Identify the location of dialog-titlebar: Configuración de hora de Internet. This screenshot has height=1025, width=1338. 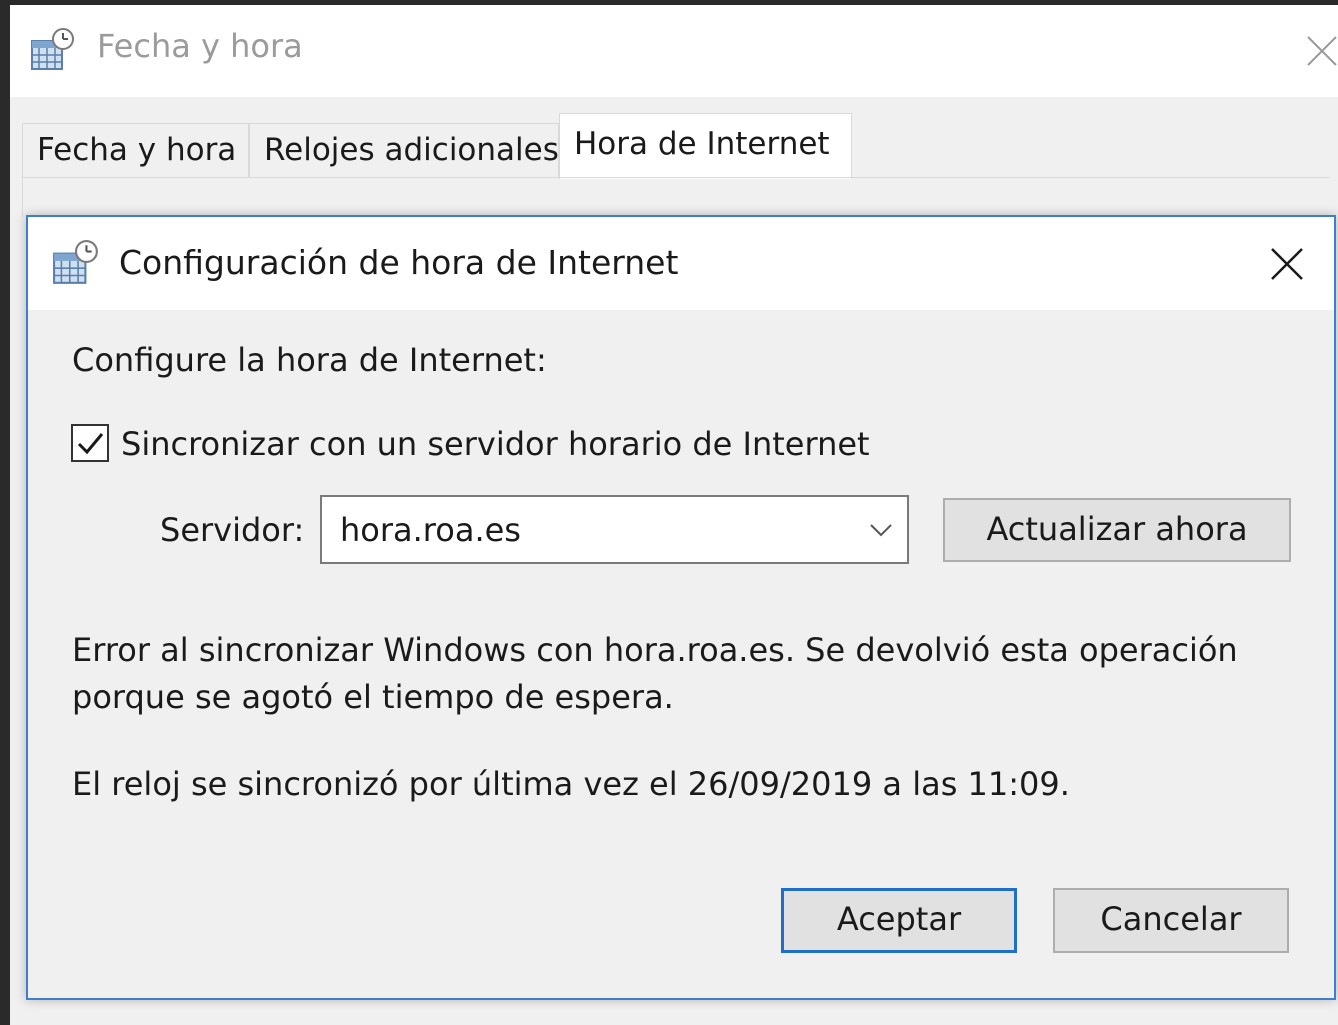
(681, 263).